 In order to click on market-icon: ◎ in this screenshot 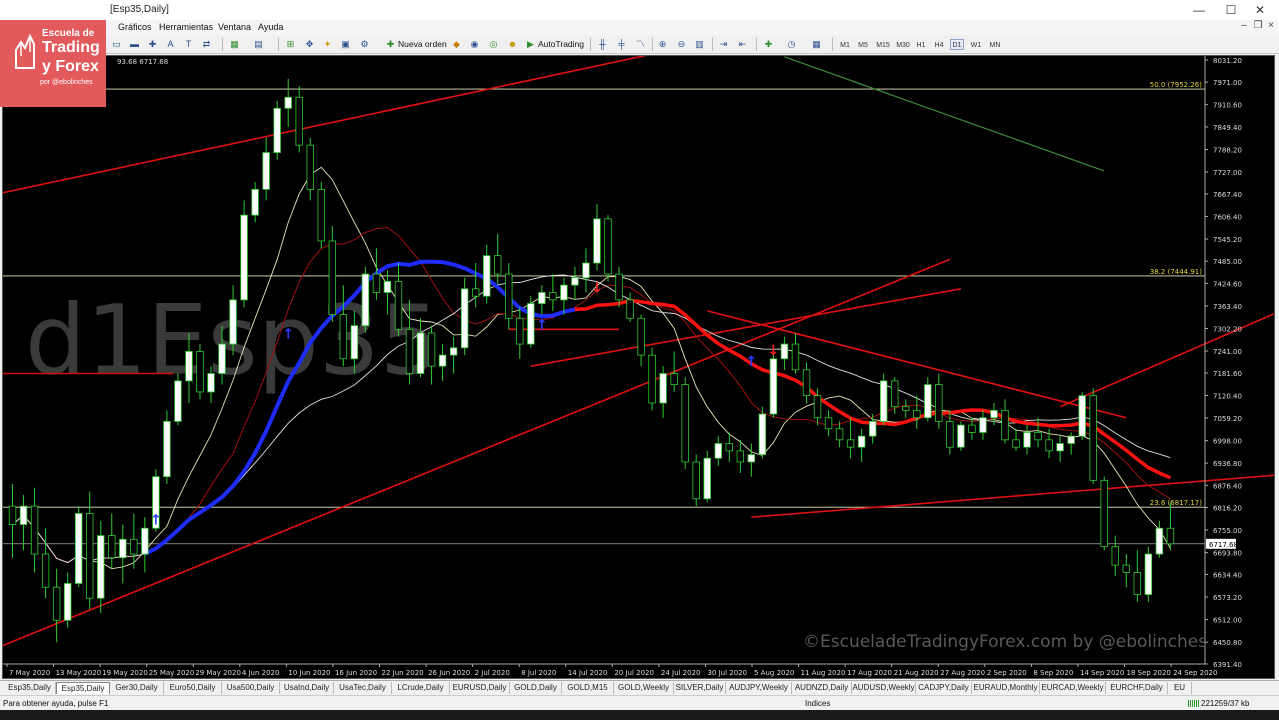, I will do `click(493, 44)`.